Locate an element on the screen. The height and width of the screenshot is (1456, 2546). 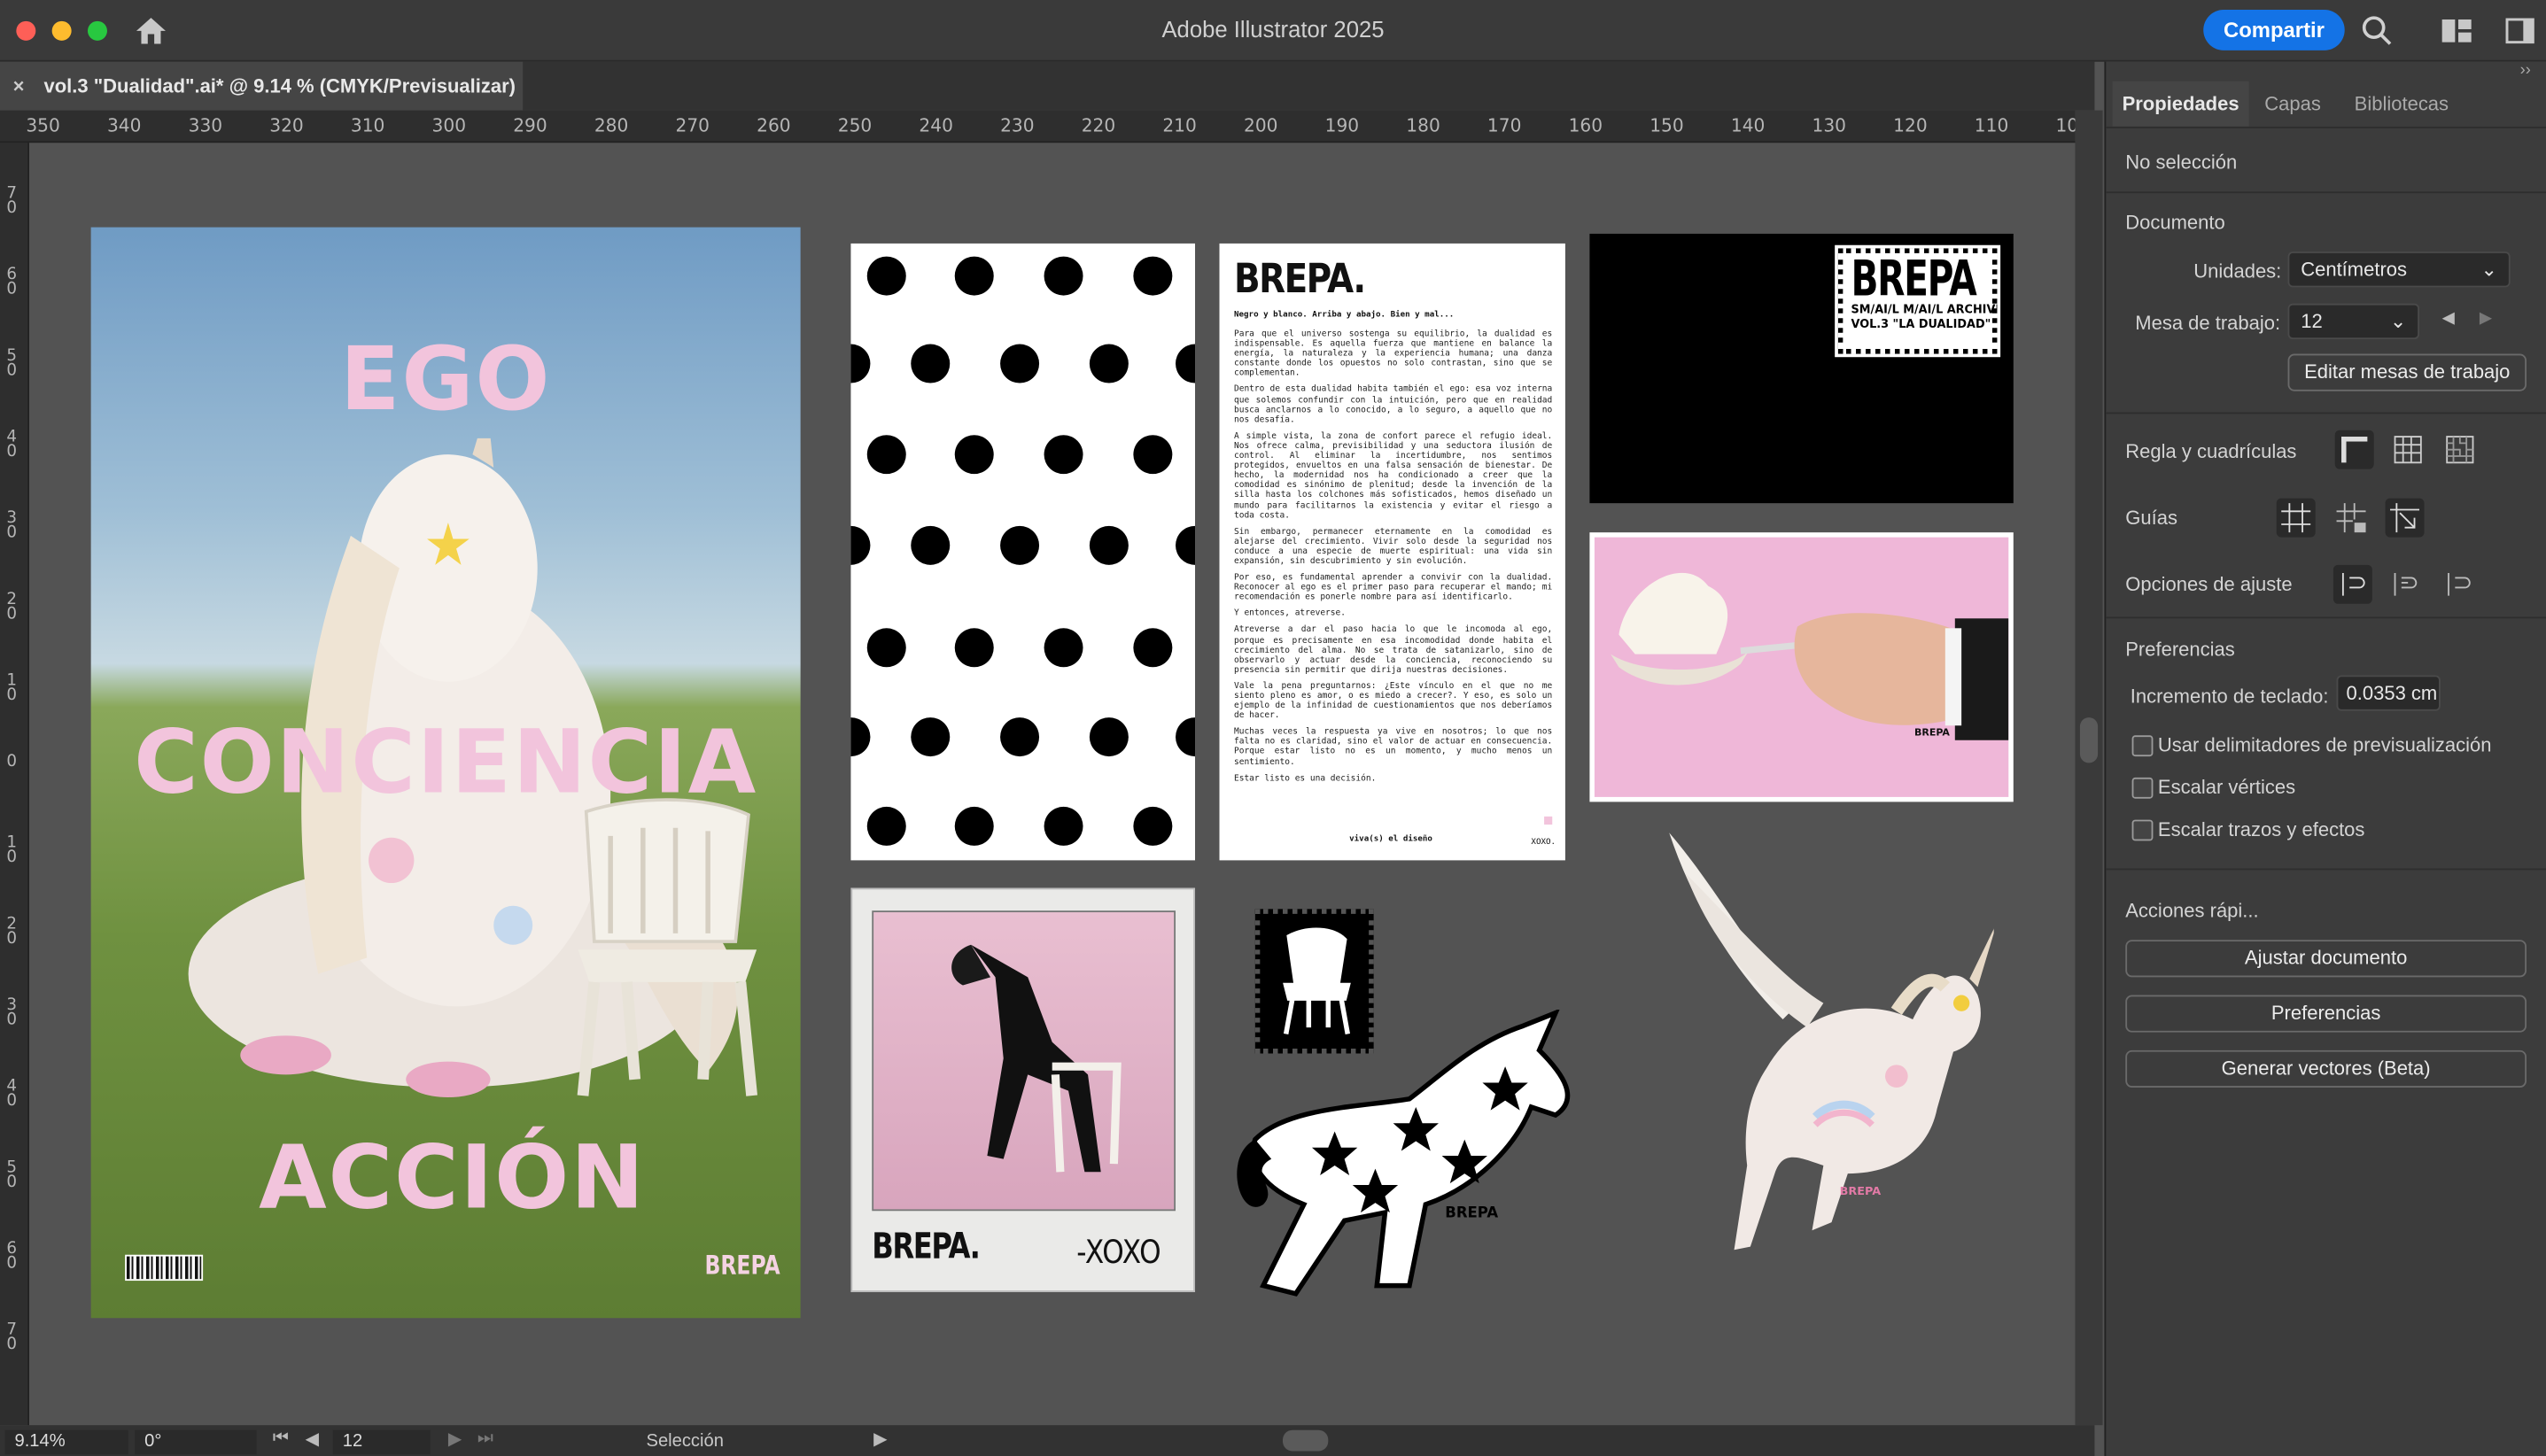
letter-xoxo: XOXO. is located at coordinates (1543, 842).